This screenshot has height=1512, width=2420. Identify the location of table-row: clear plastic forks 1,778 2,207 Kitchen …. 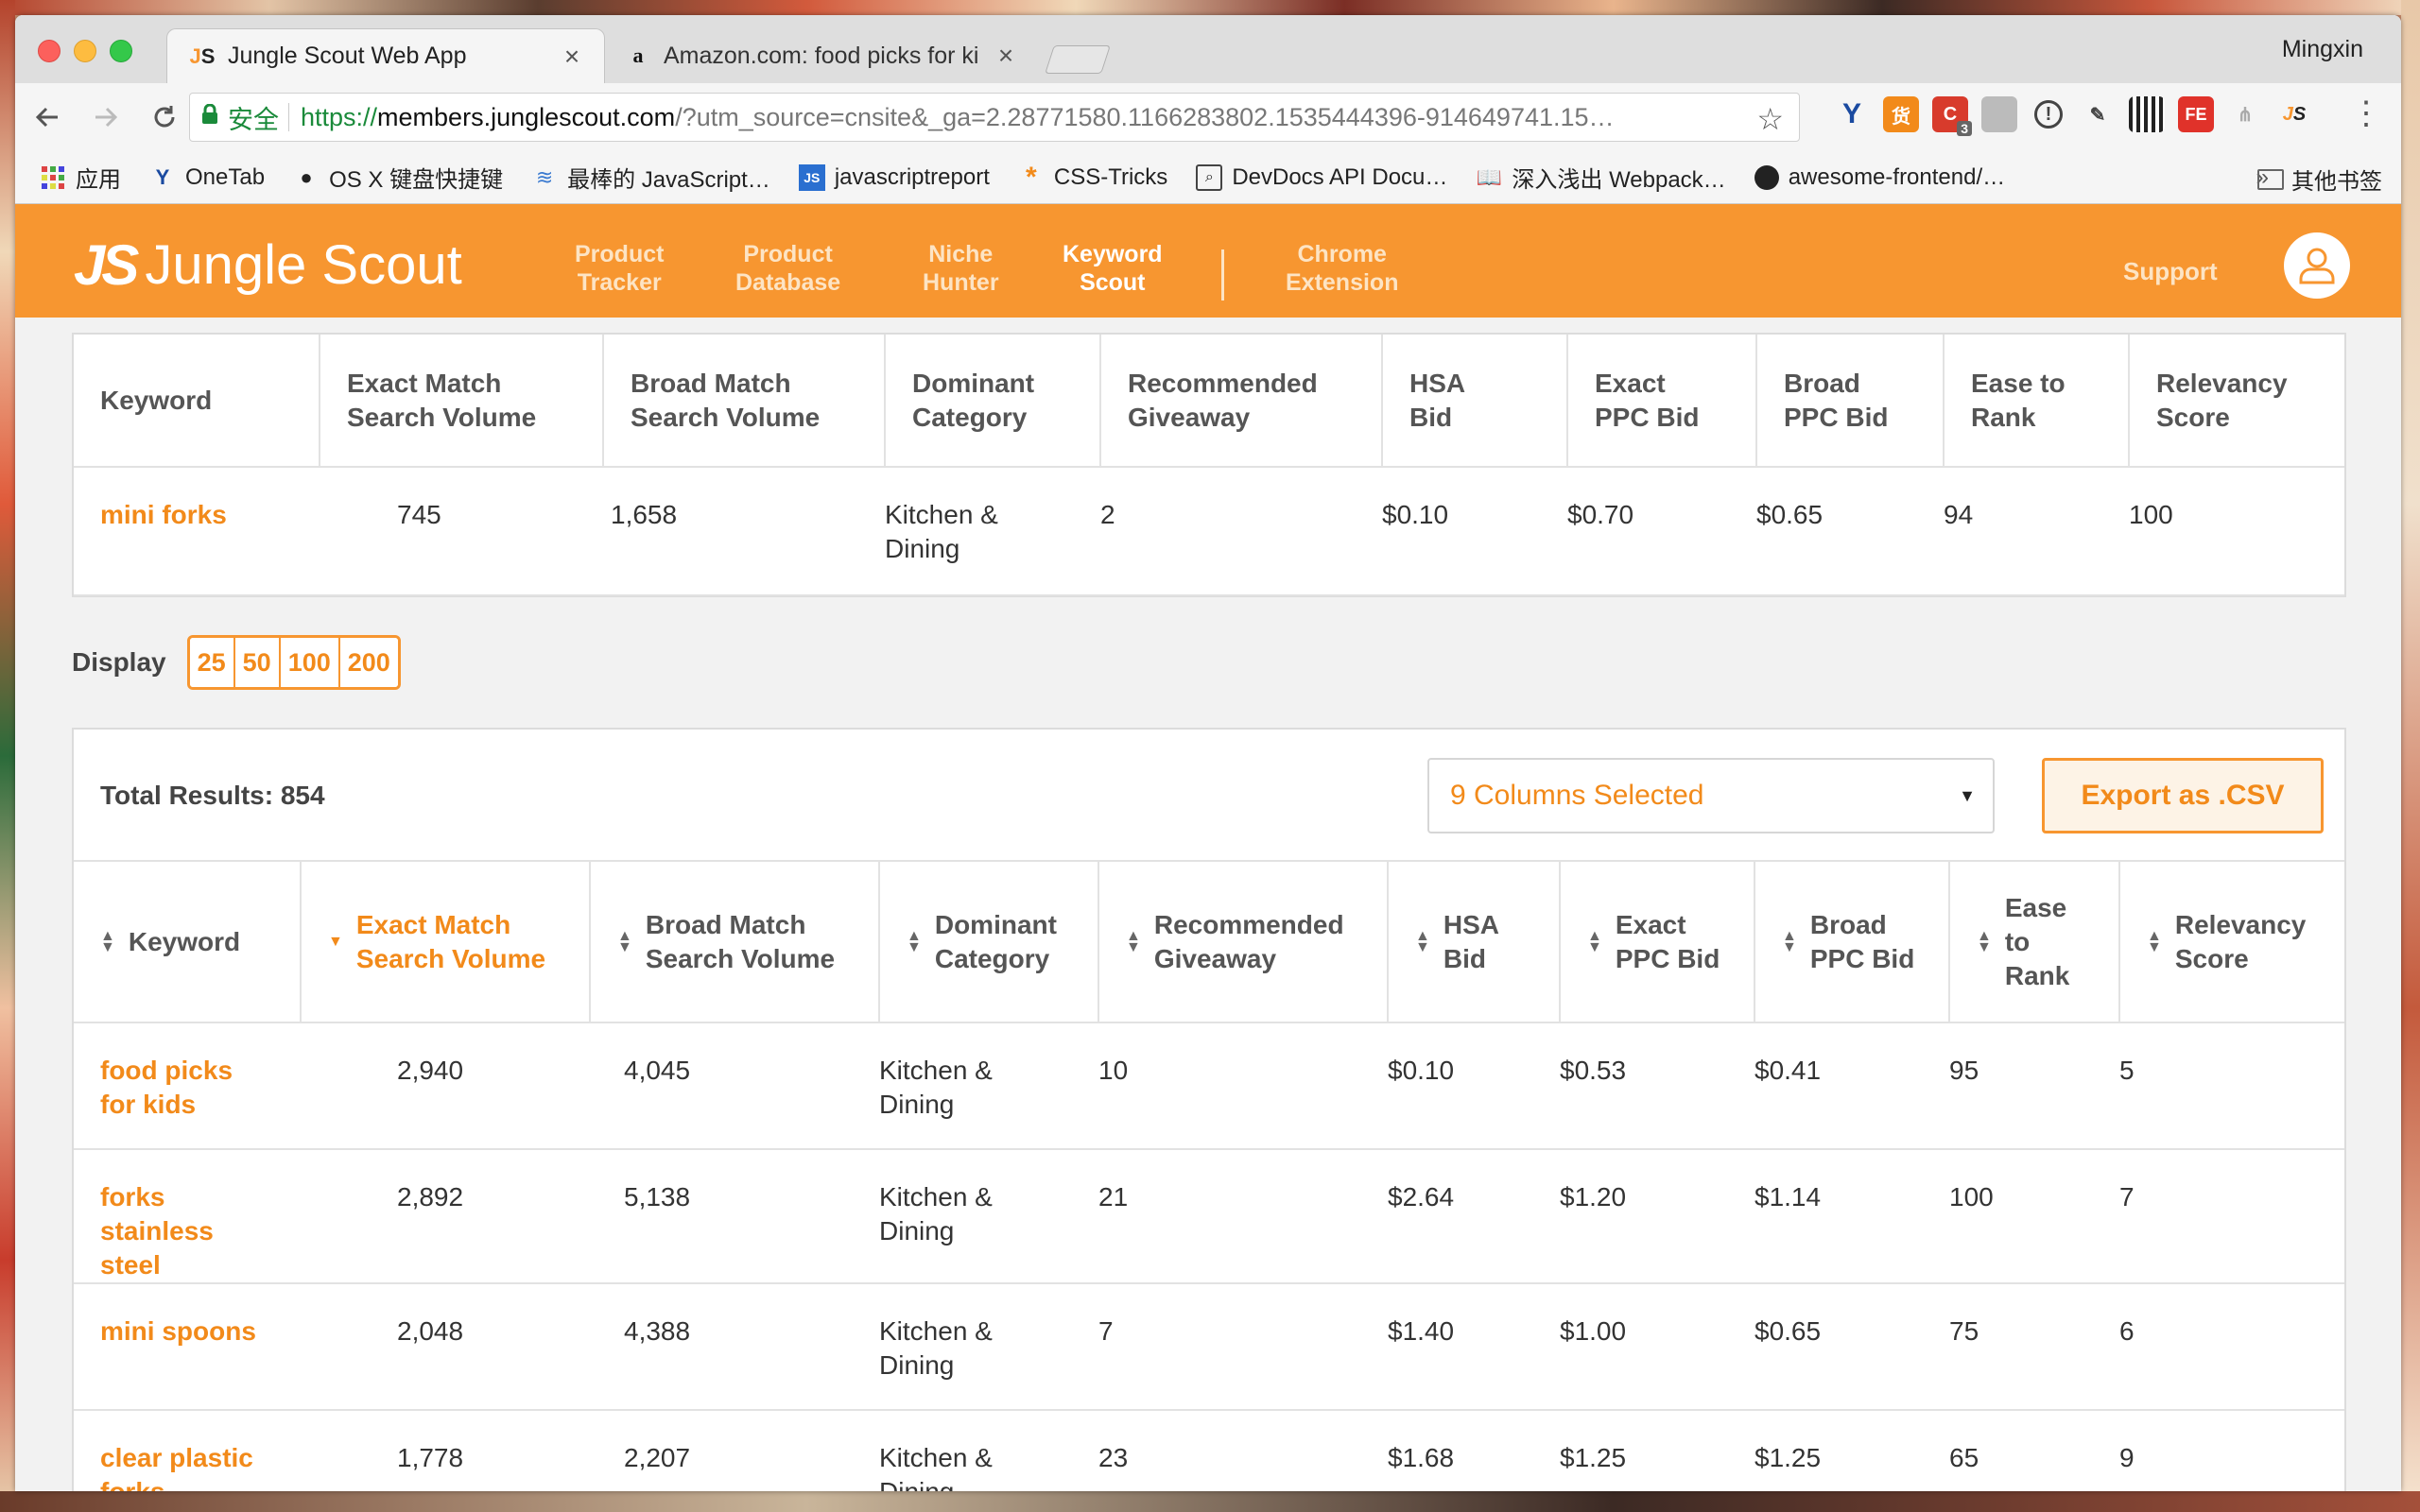
(1209, 1450).